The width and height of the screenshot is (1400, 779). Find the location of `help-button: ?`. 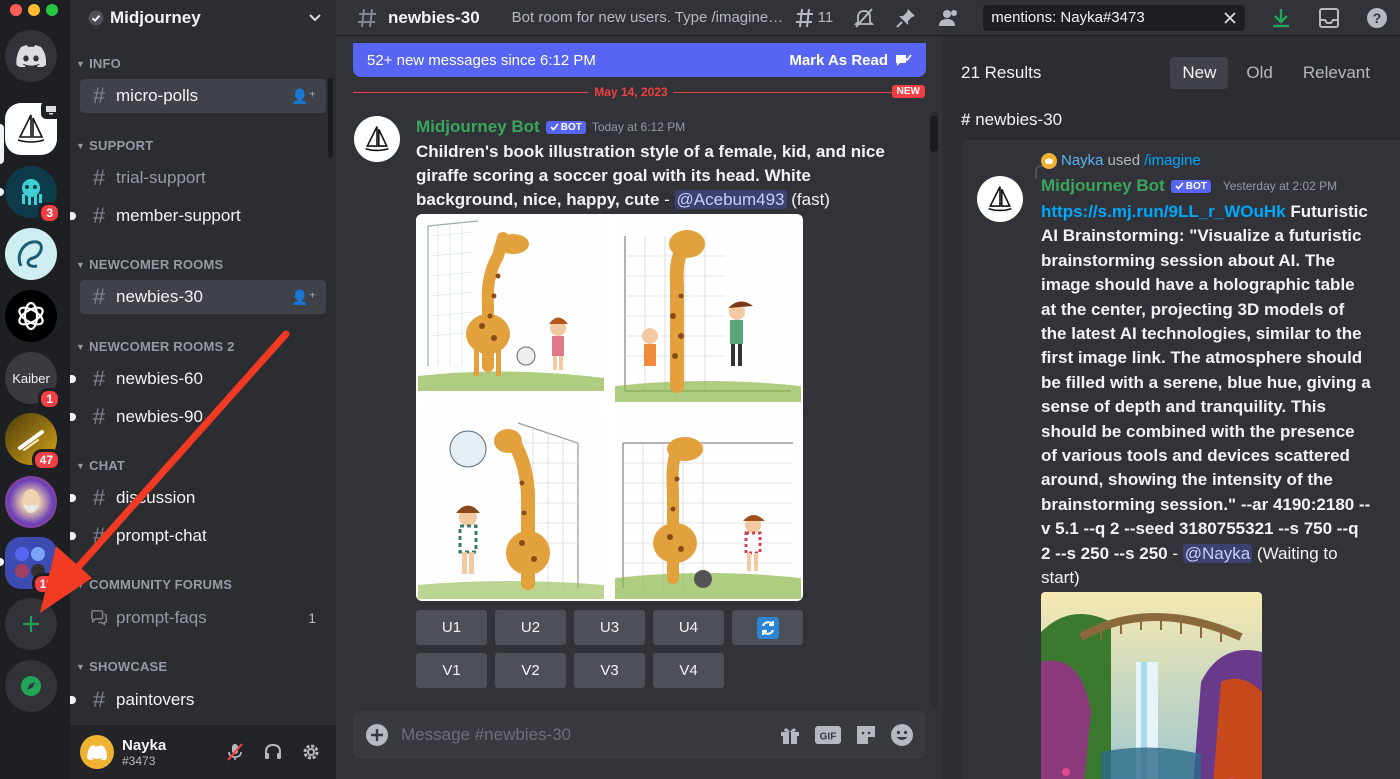

help-button: ? is located at coordinates (1377, 18).